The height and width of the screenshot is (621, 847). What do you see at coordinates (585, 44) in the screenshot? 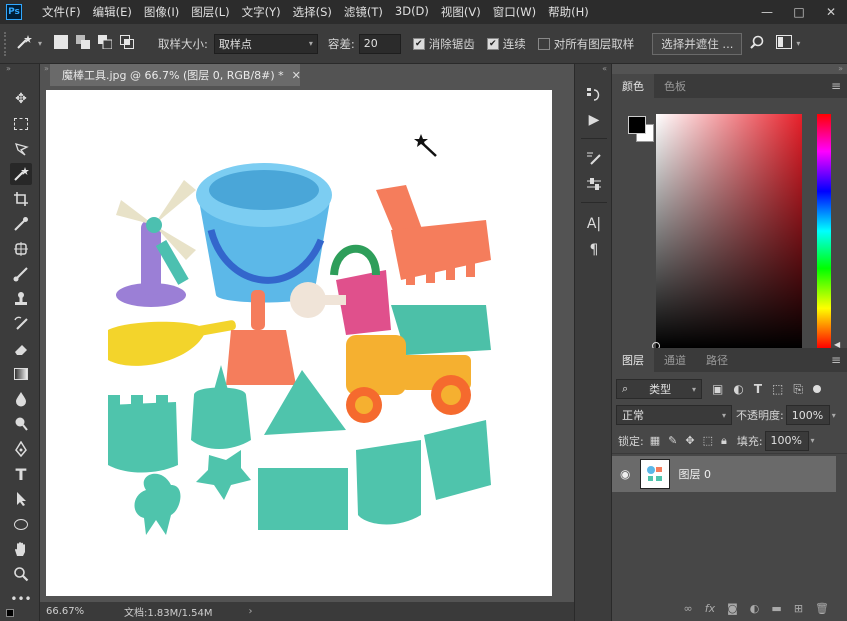
I see `sample-all-layers-checkbox: 对所有图层取样` at bounding box center [585, 44].